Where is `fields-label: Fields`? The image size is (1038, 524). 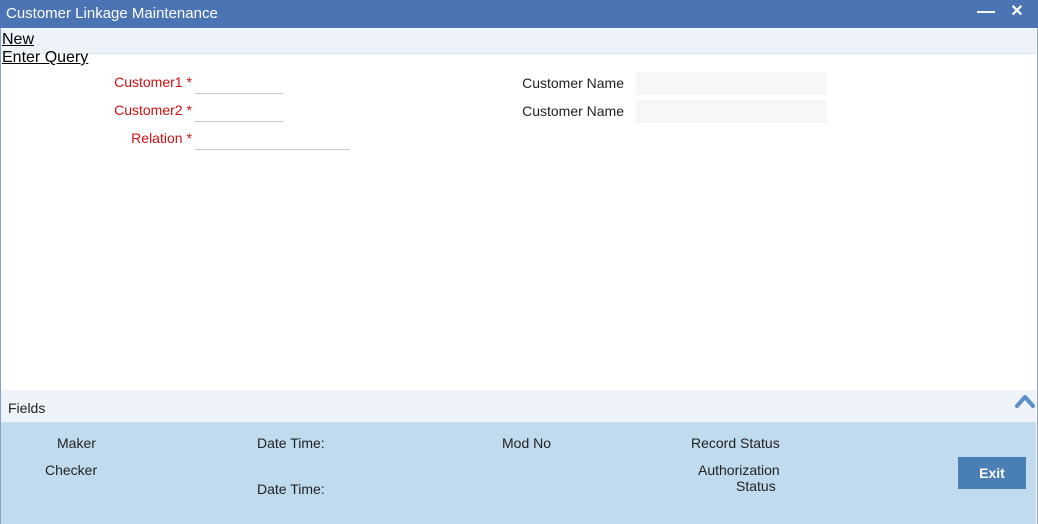 fields-label: Fields is located at coordinates (27, 408).